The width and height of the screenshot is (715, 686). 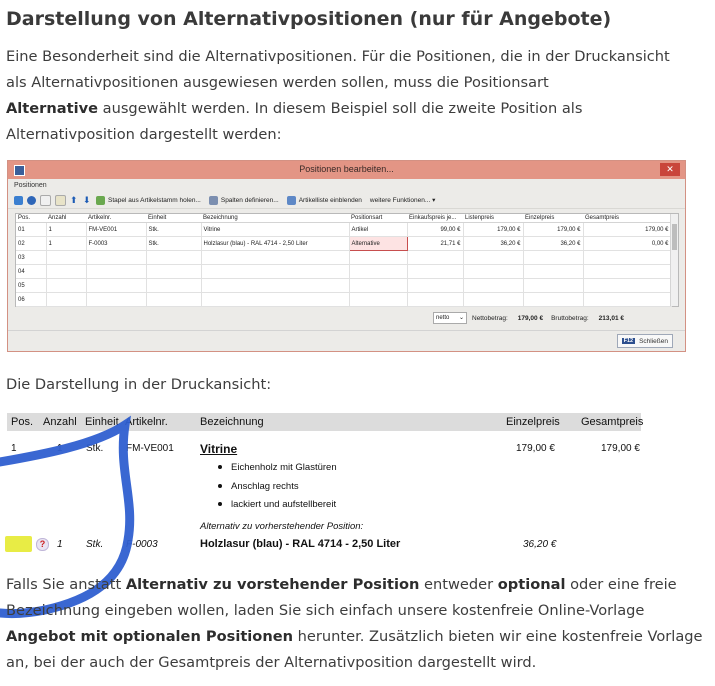 What do you see at coordinates (272, 584) in the screenshot?
I see `outro-keyword-alternativ: Alternativ zu vorstehender Position` at bounding box center [272, 584].